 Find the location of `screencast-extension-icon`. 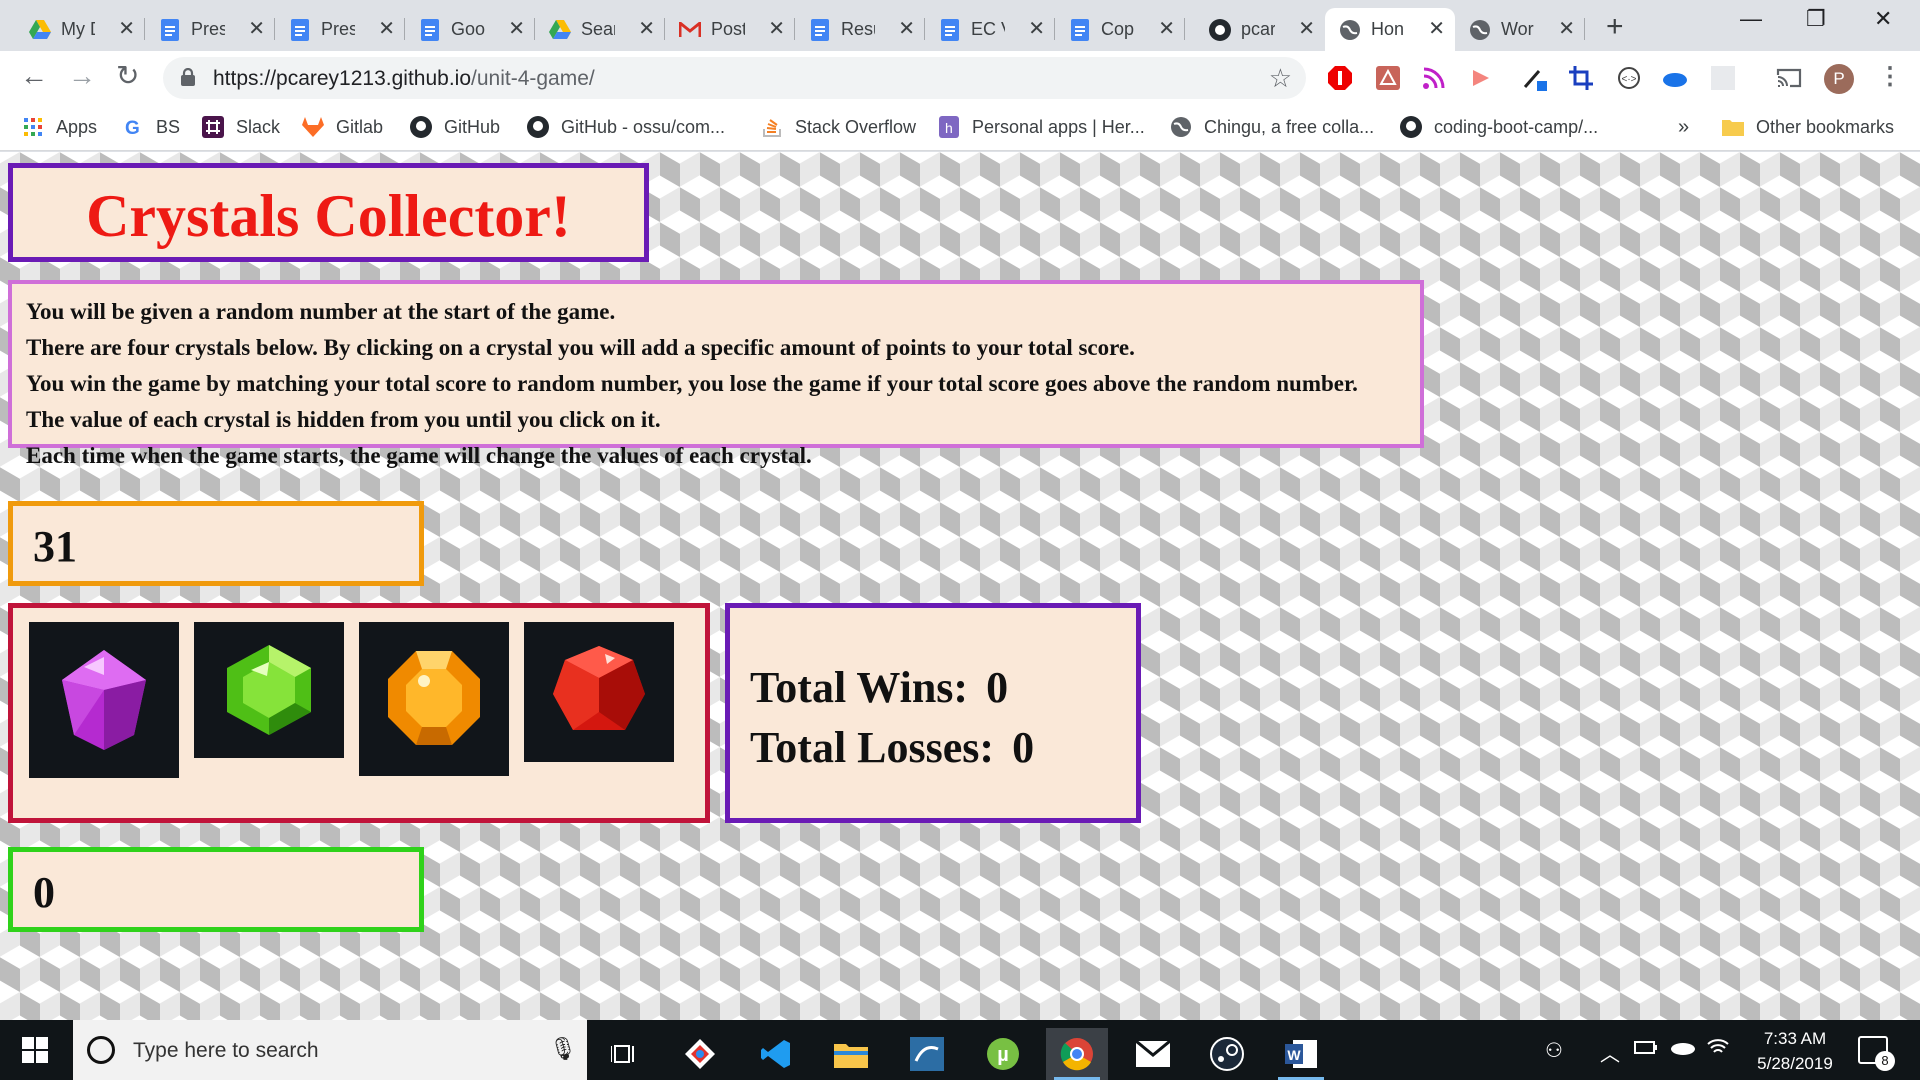

screencast-extension-icon is located at coordinates (1481, 78).